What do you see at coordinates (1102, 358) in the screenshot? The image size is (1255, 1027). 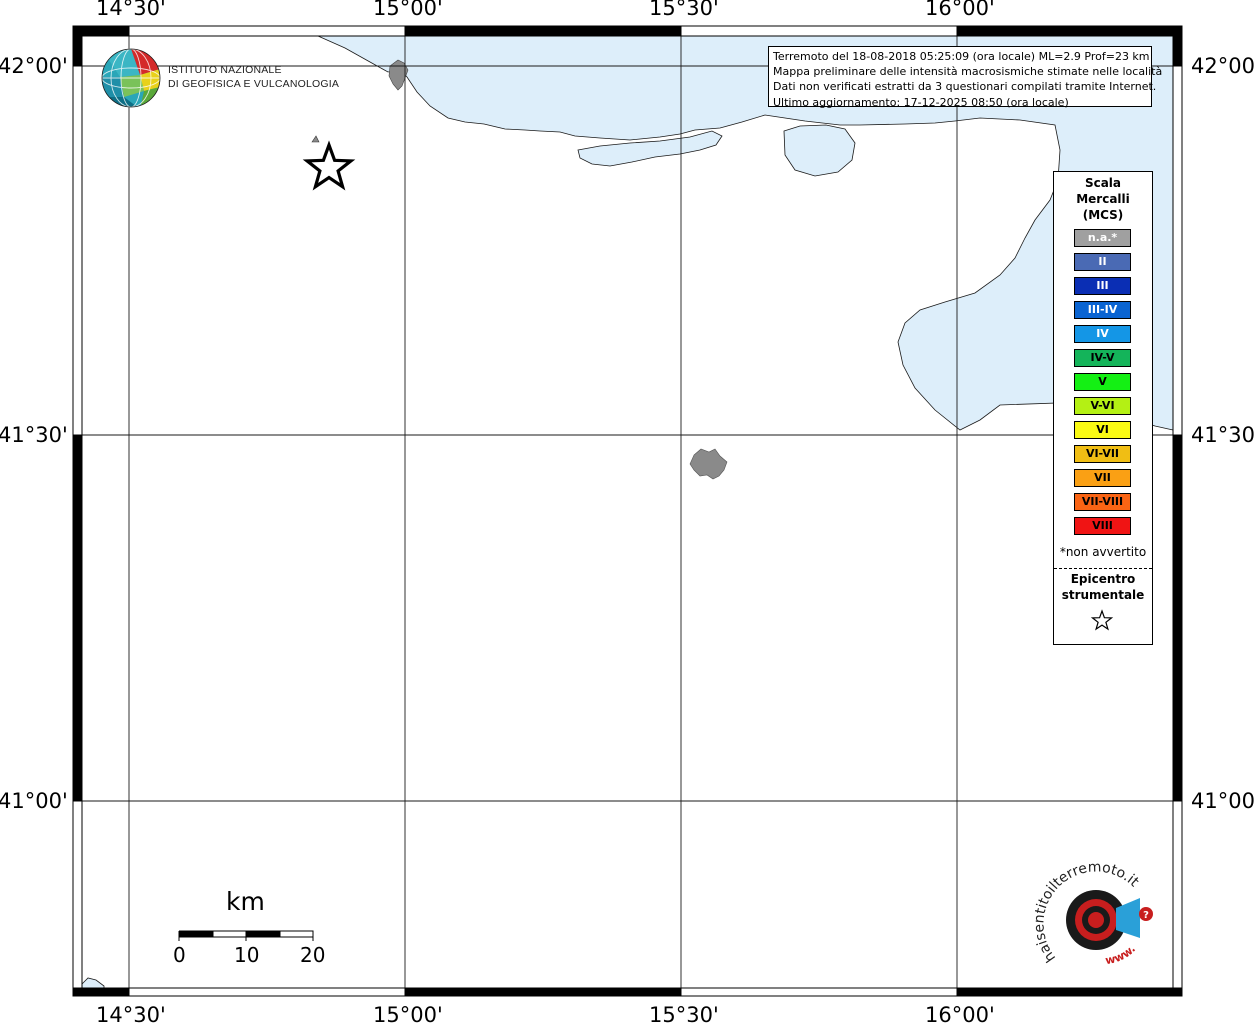 I see `legend-item: IV-V` at bounding box center [1102, 358].